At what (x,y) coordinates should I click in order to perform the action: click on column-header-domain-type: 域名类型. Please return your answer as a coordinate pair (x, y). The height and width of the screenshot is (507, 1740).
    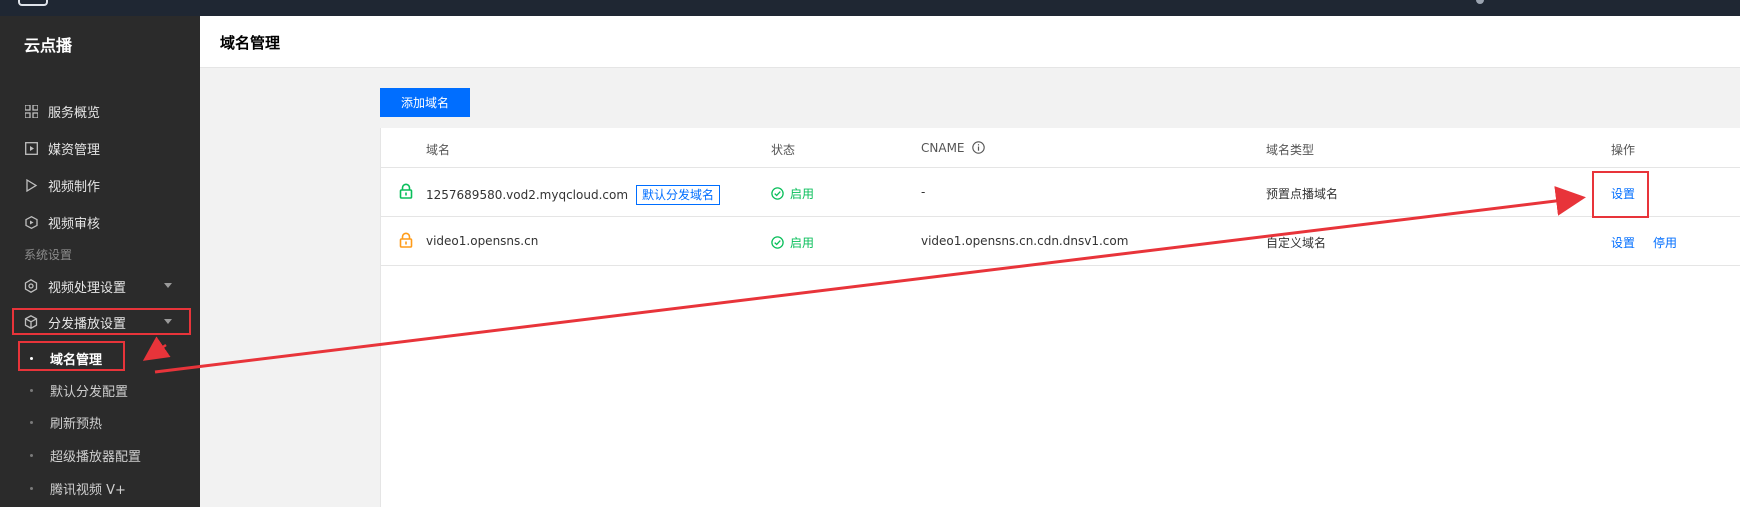
    Looking at the image, I should click on (1290, 150).